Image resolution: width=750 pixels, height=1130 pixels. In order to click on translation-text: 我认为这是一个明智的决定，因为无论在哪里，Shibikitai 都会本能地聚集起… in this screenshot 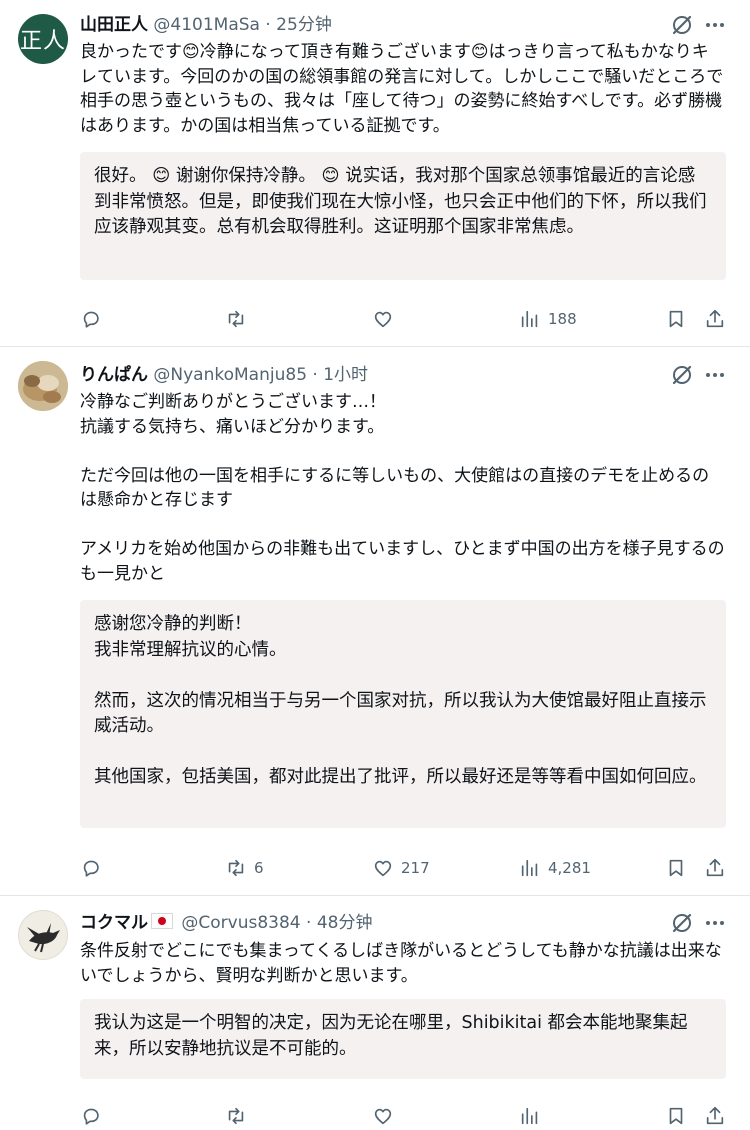, I will do `click(391, 1036)`.